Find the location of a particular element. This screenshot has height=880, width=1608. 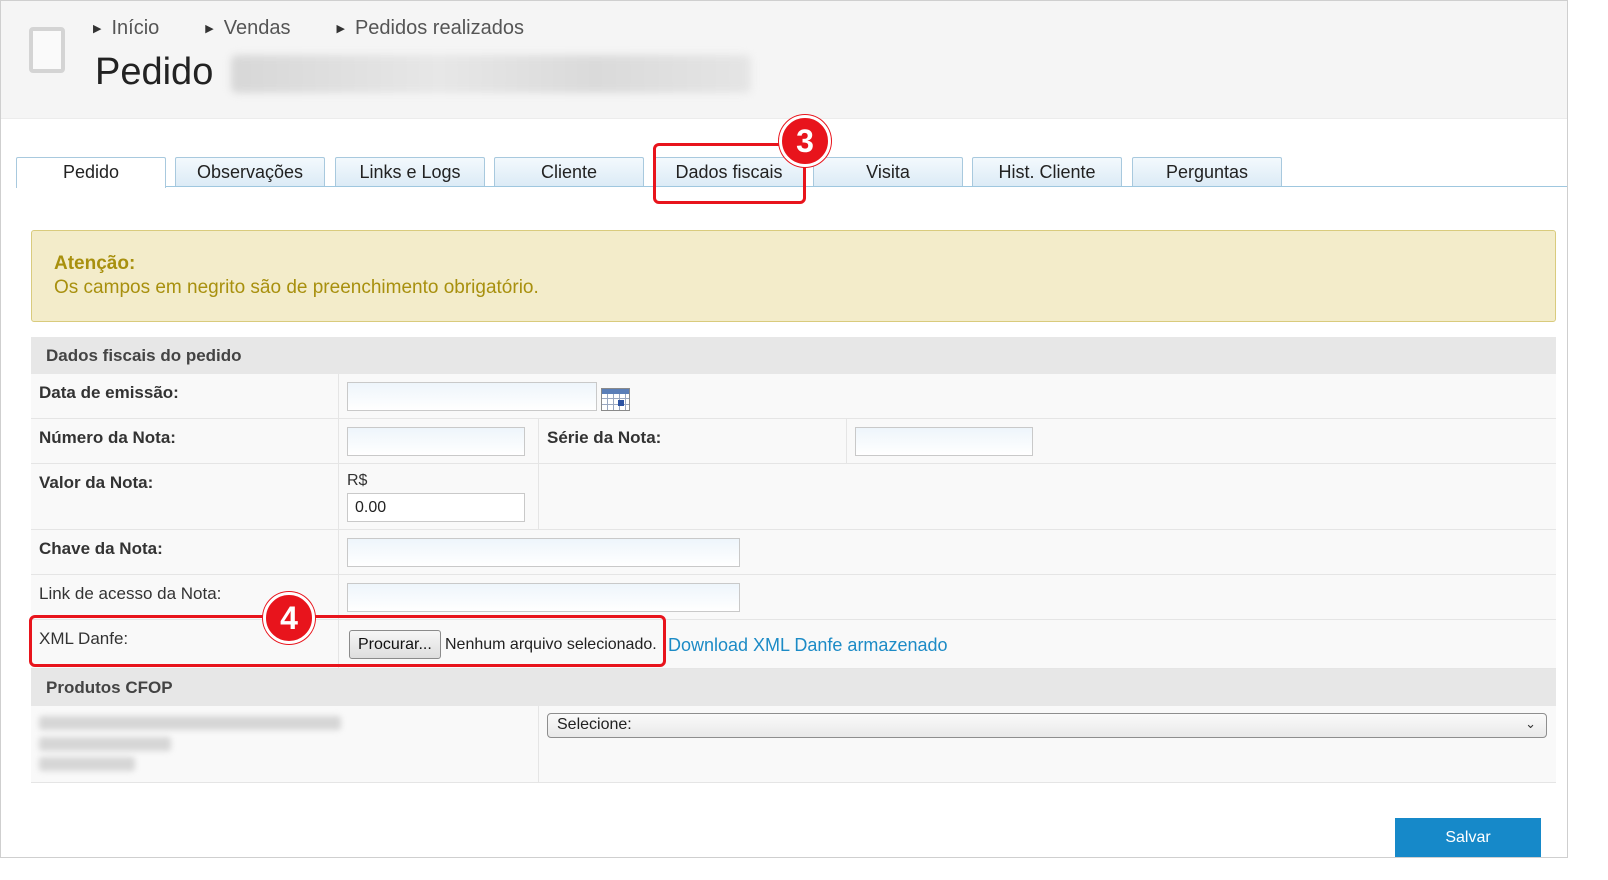

label-serie-nota: Série da Nota: is located at coordinates (693, 441).